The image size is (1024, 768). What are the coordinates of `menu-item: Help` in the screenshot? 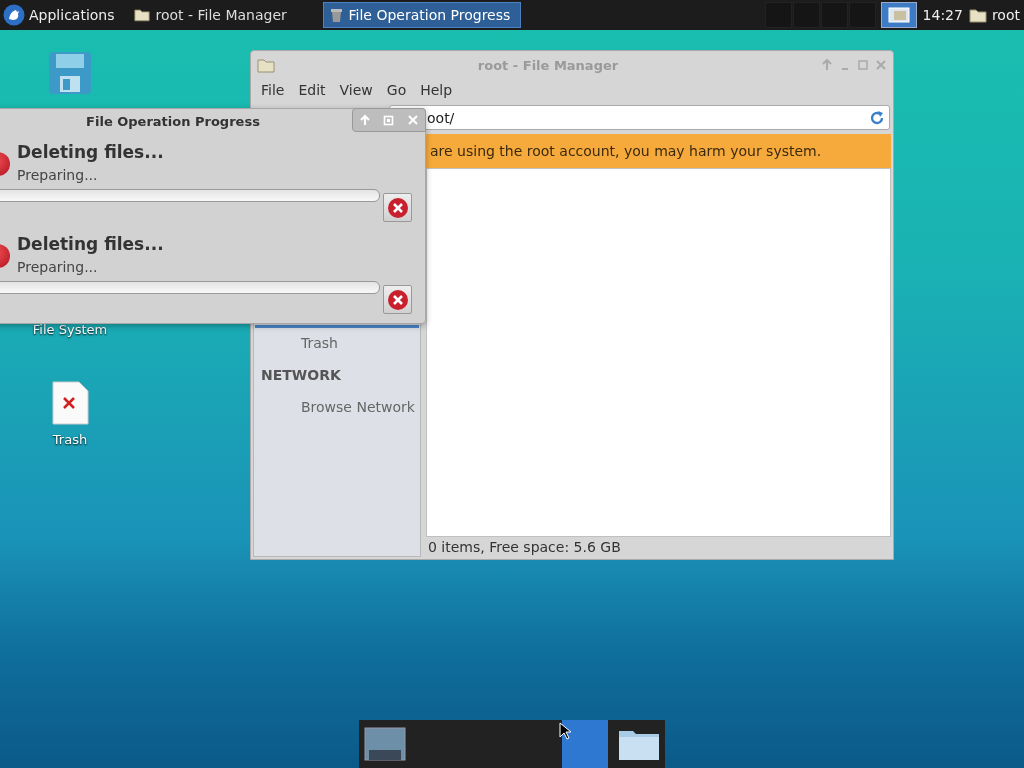 It's located at (437, 90).